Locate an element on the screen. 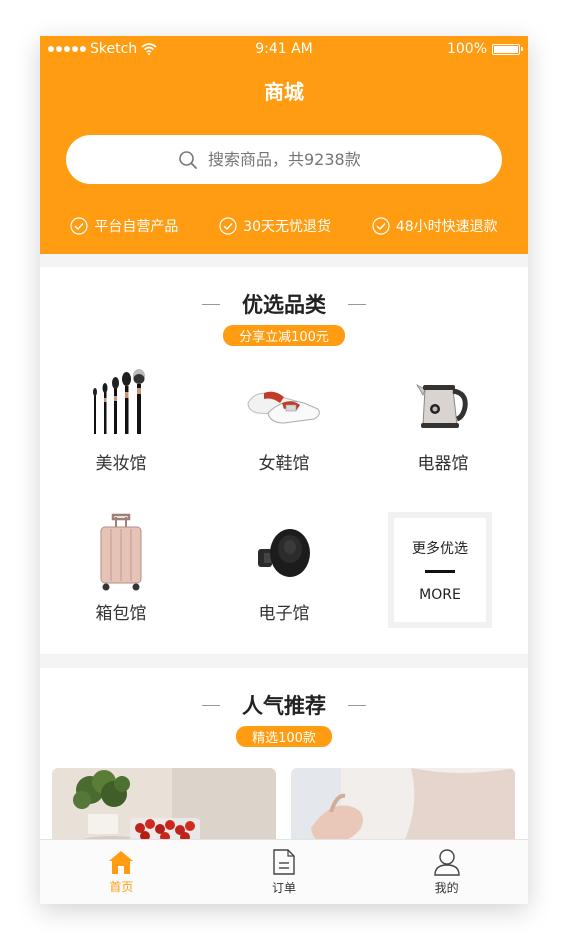  section-title: 优选品类 is located at coordinates (284, 304).